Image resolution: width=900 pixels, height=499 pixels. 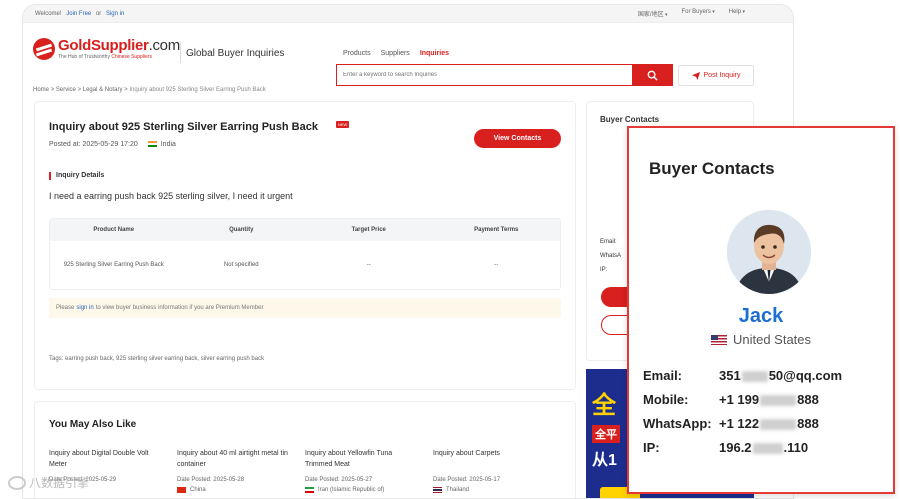 What do you see at coordinates (17, 482) in the screenshot?
I see `watermark-logo-icon` at bounding box center [17, 482].